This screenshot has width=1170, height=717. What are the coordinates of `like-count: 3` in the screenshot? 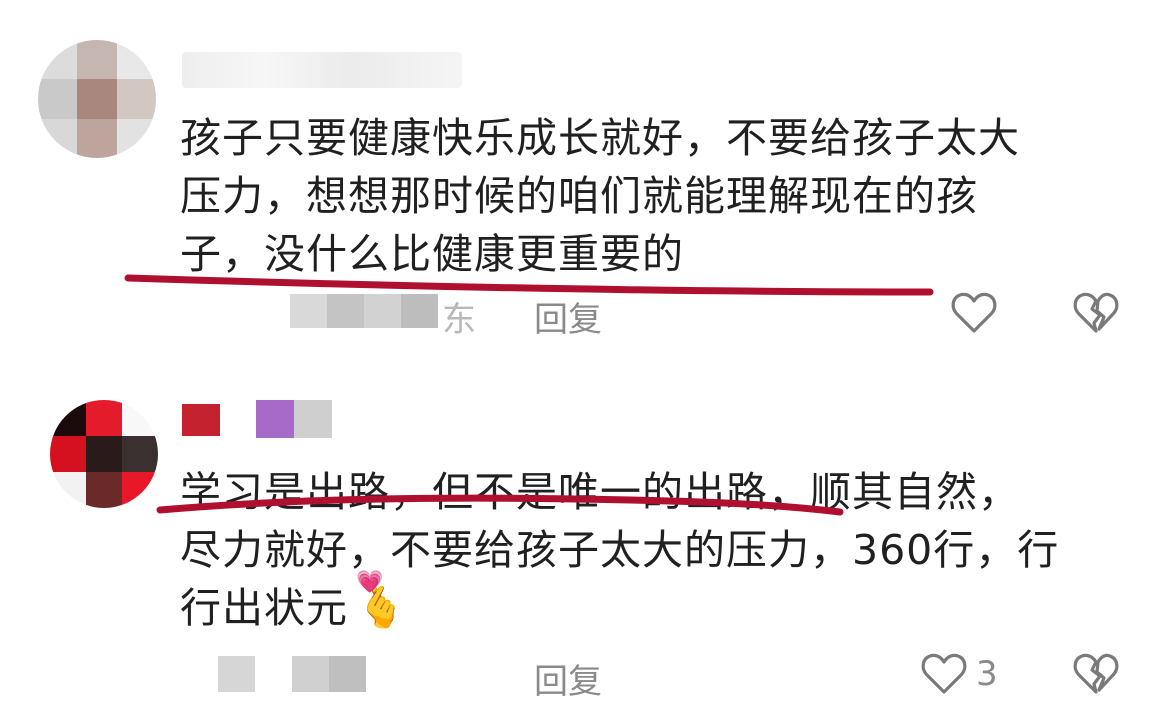 It's located at (987, 674).